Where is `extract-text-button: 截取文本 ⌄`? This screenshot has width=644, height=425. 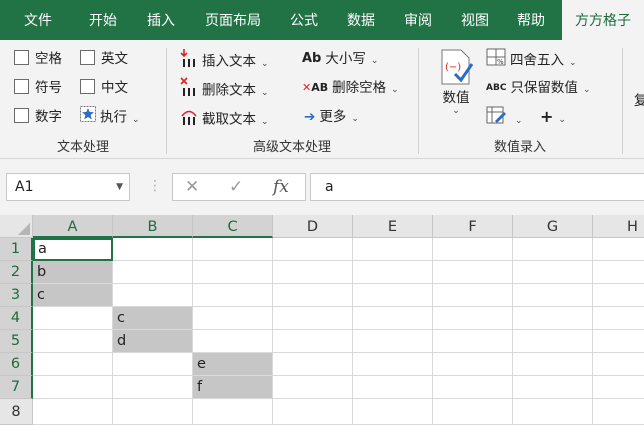
extract-text-button: 截取文本 ⌄ is located at coordinates (224, 117).